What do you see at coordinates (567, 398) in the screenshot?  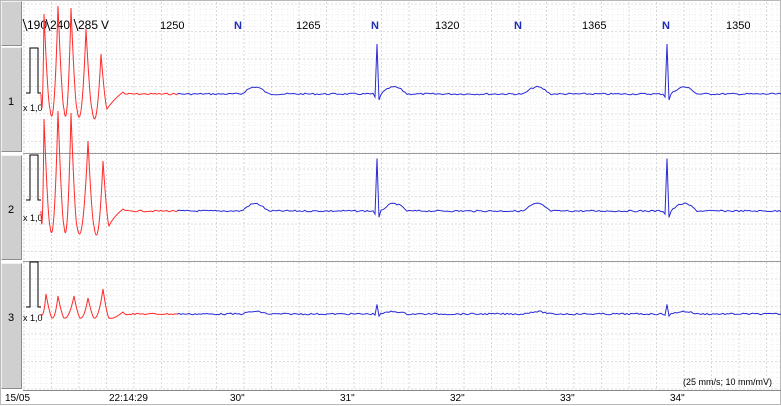 I see `second-tick-label: 33"` at bounding box center [567, 398].